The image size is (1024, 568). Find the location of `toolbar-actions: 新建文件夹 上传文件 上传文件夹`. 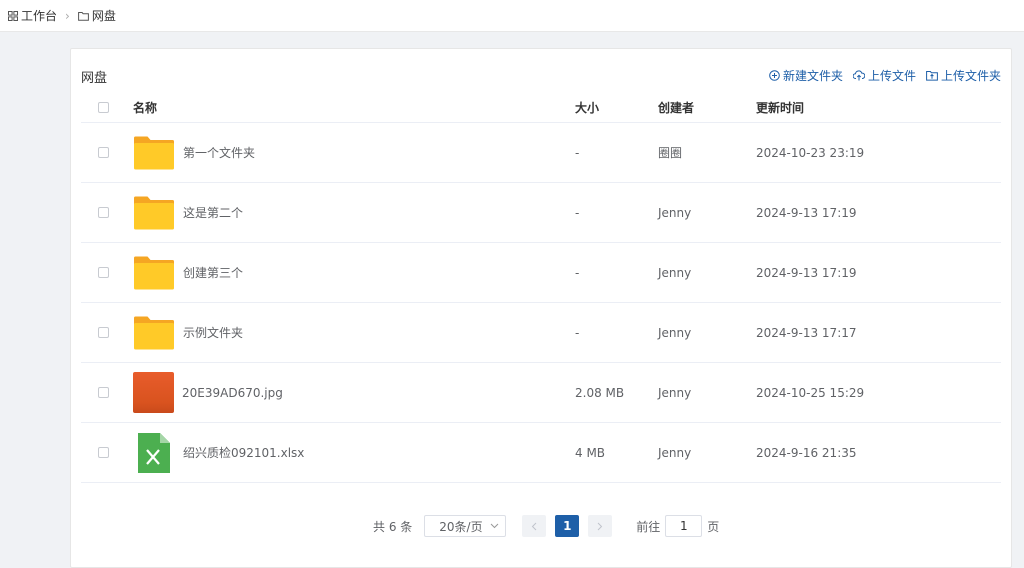

toolbar-actions: 新建文件夹 上传文件 上传文件夹 is located at coordinates (885, 75).